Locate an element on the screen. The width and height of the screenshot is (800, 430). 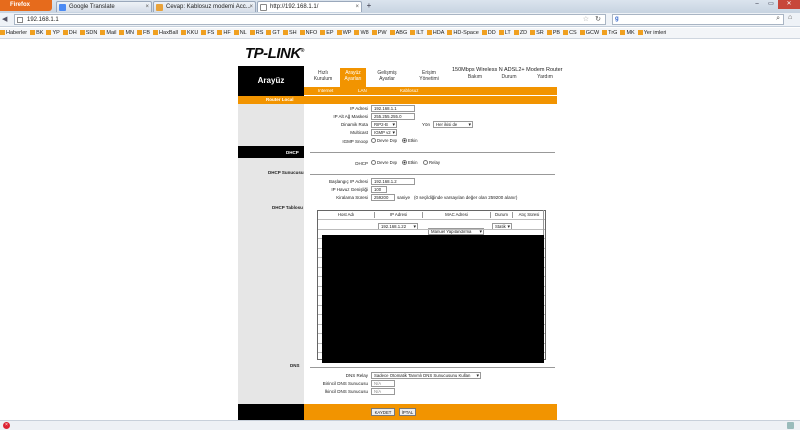
tab-google-translate: Google Translate × is located at coordinates (104, 6).